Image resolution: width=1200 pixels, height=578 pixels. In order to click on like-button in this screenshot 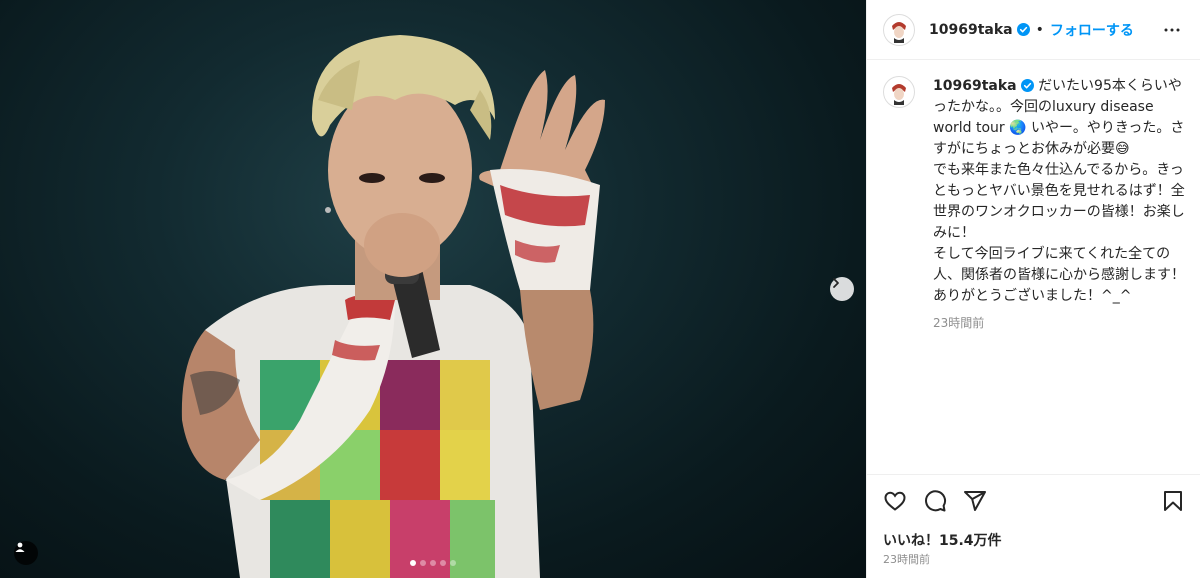, I will do `click(895, 501)`.